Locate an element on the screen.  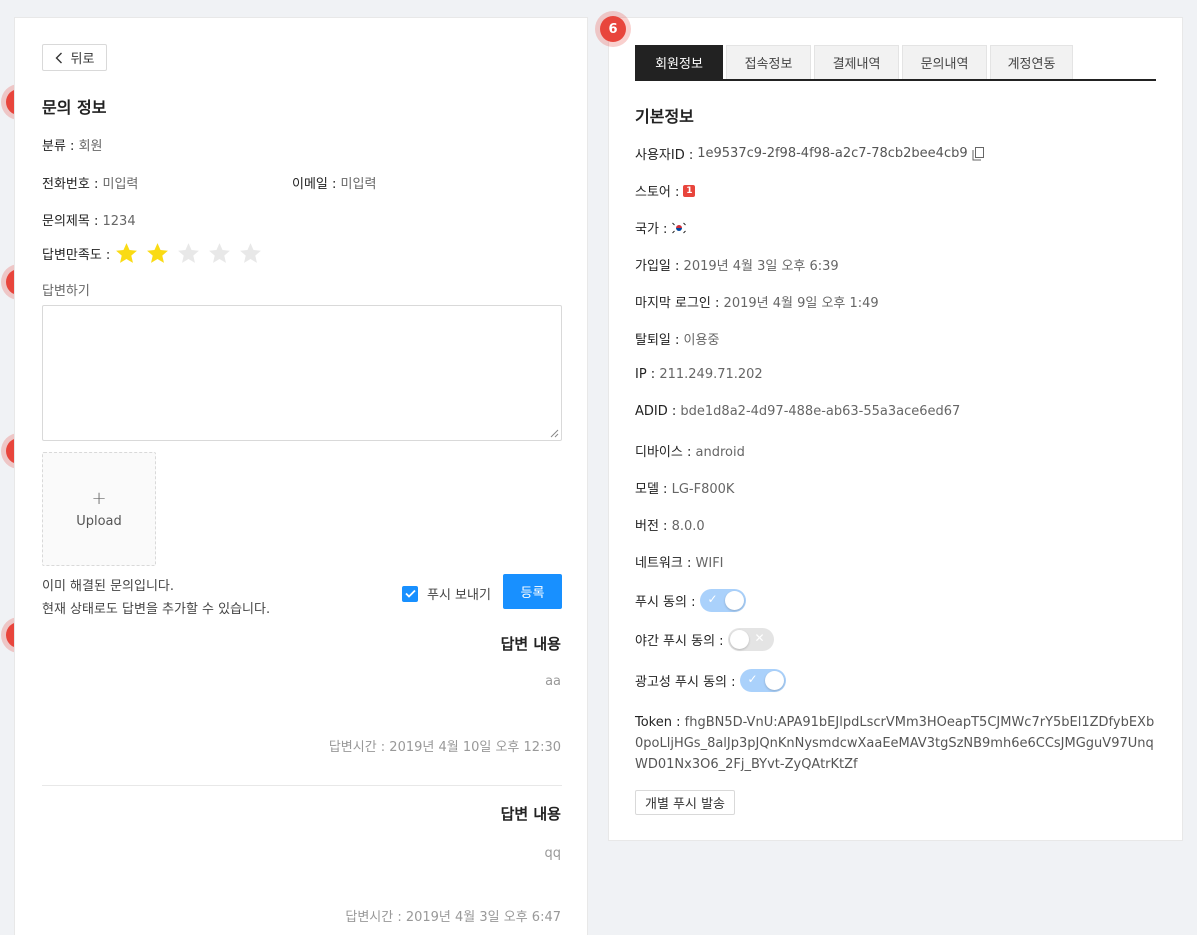
push-checkbox: 푸시 보내기 is located at coordinates (446, 593).